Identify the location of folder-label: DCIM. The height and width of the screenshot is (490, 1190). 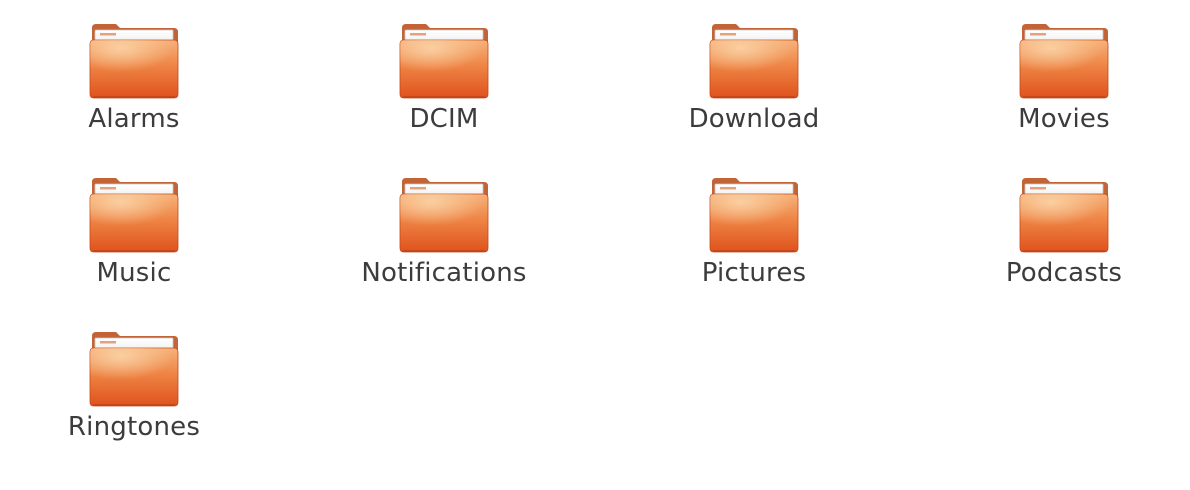
(444, 119).